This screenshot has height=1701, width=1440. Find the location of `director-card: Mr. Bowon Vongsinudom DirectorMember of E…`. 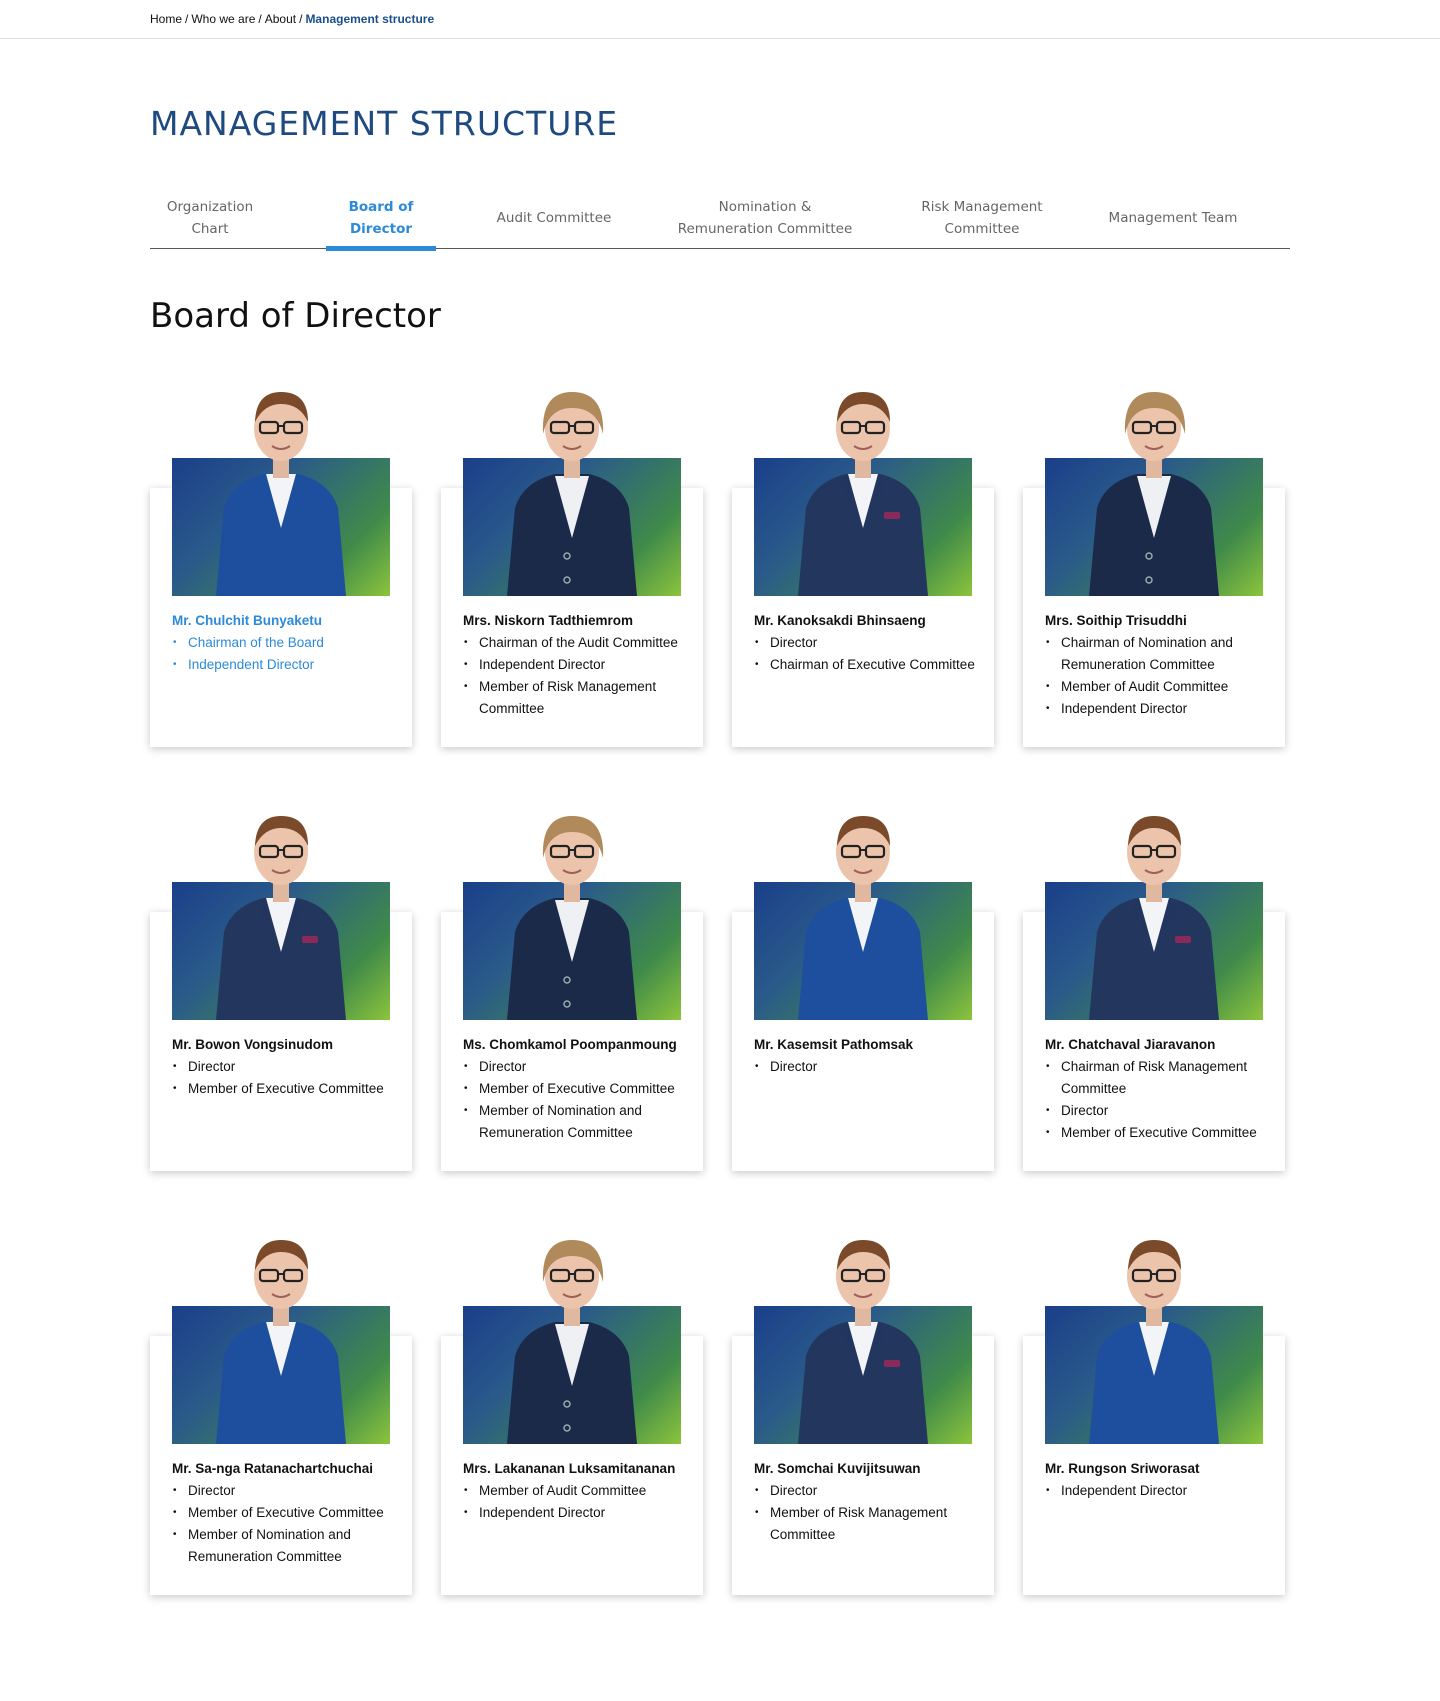

director-card: Mr. Bowon Vongsinudom DirectorMember of E… is located at coordinates (281, 993).